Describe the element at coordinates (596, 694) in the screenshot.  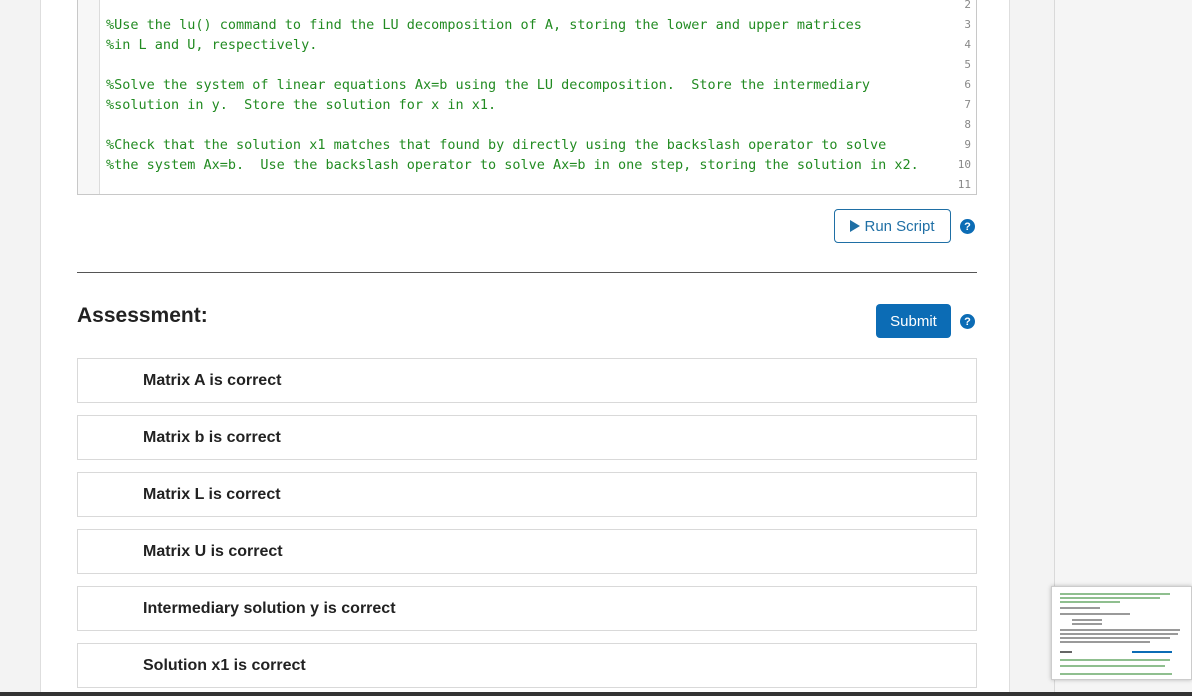
I see `bottom-window-border` at that location.